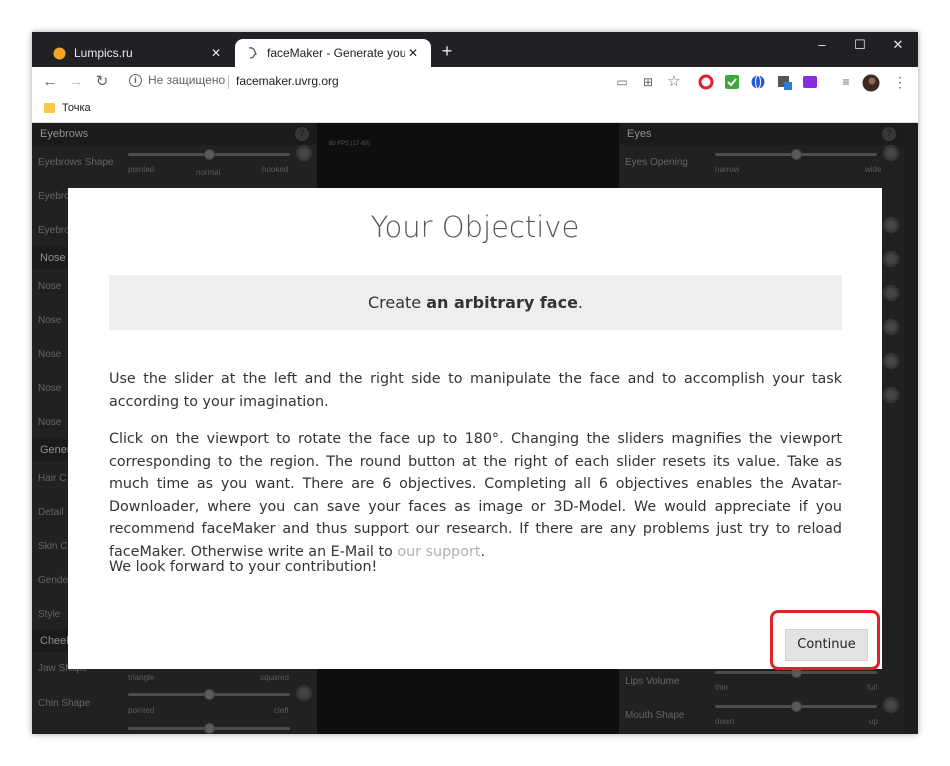  I want to click on close-window-button: ✕, so click(898, 45).